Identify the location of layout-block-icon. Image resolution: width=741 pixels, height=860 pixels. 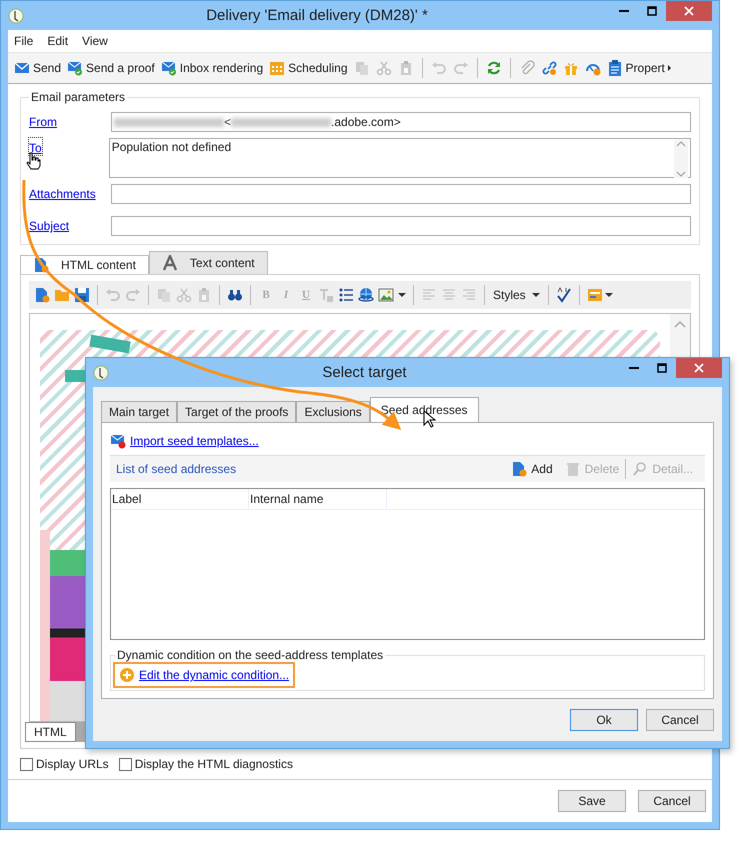
(594, 295).